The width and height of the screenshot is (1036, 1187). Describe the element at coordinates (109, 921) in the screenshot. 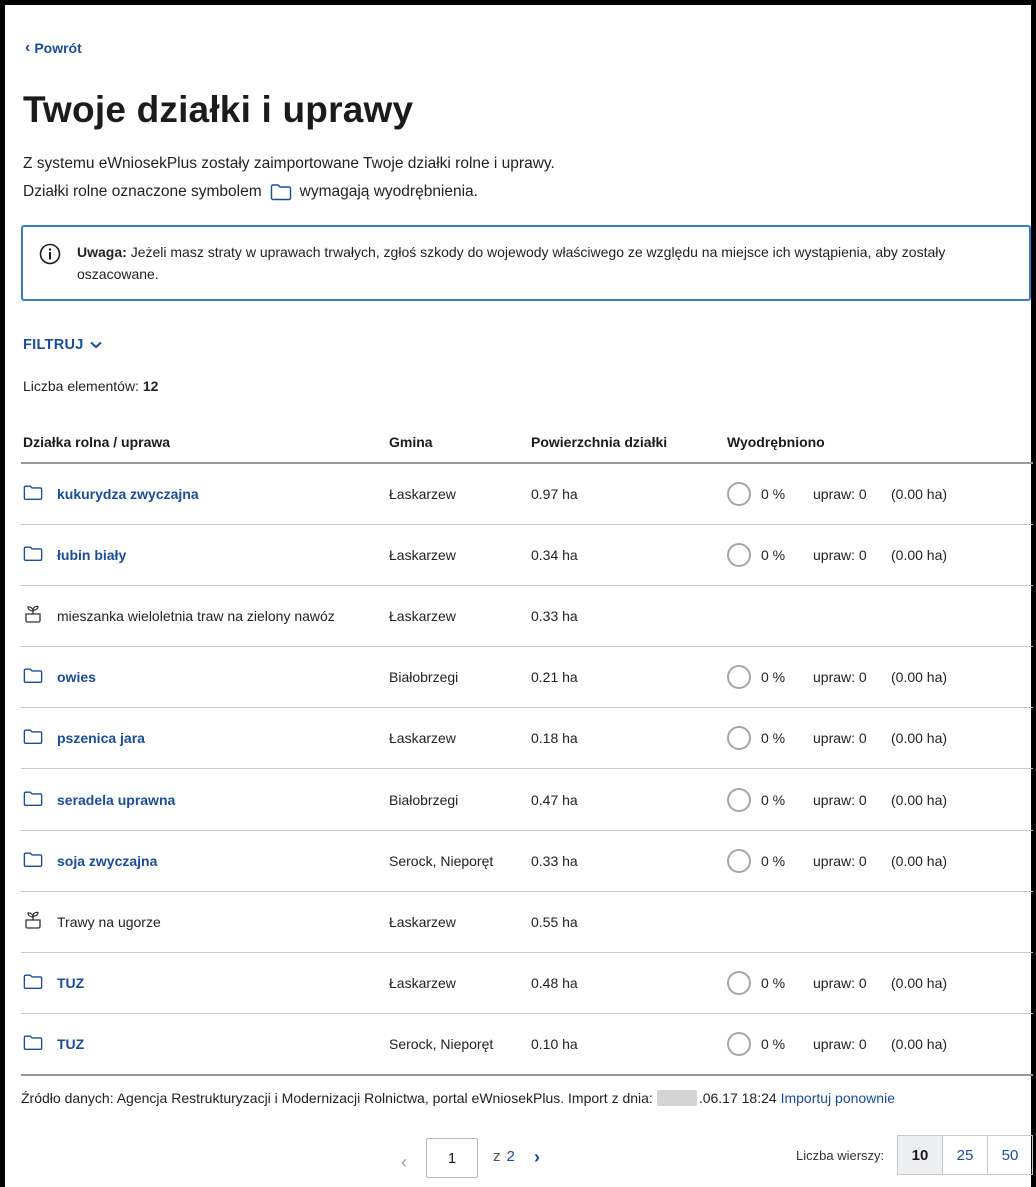

I see `parcel-name: Trawy na ugorze` at that location.